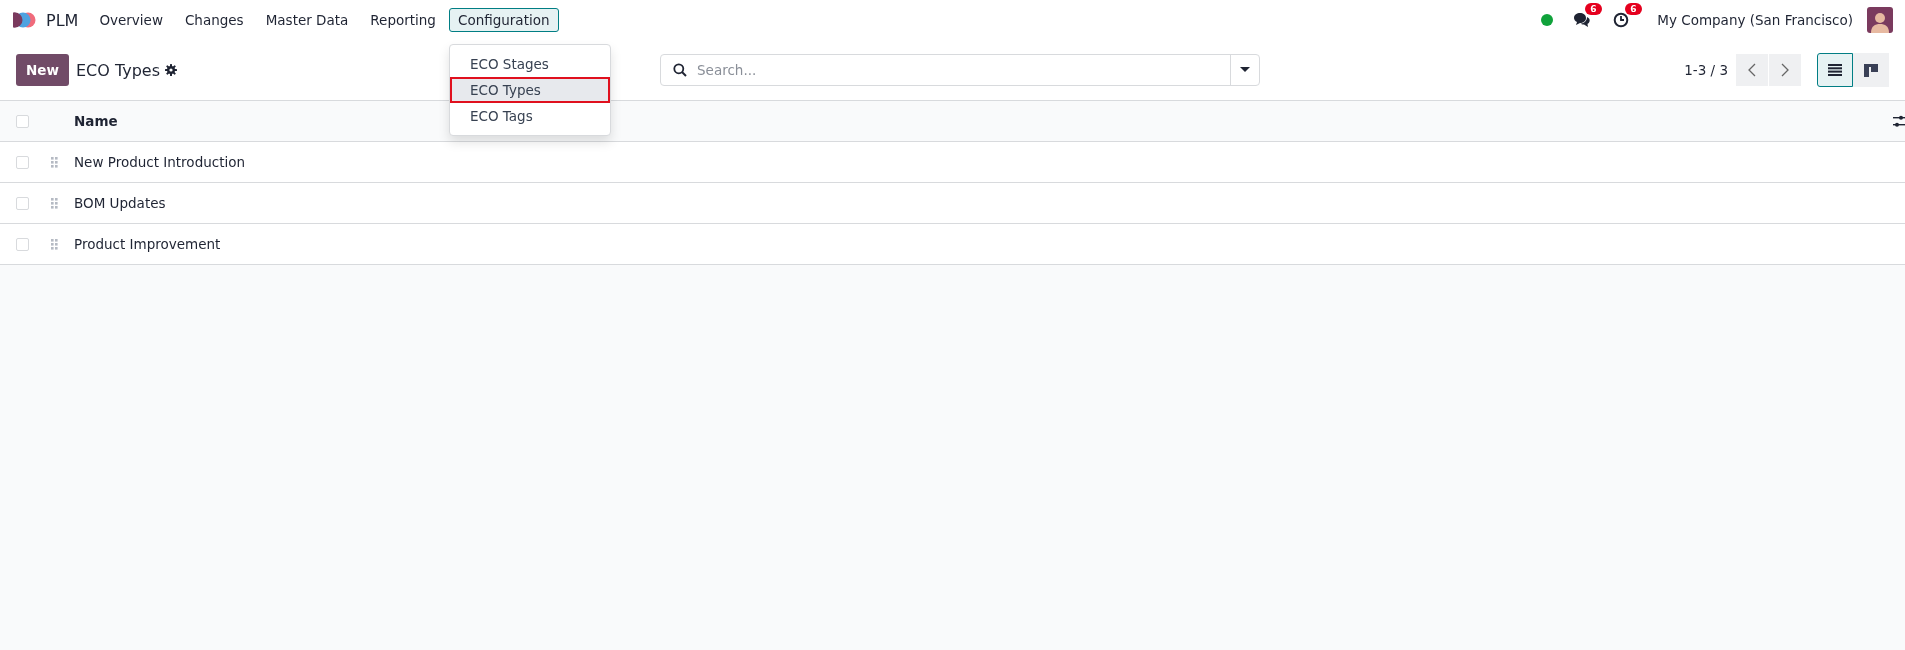 The width and height of the screenshot is (1905, 650). I want to click on page-title: ECO Types, so click(117, 70).